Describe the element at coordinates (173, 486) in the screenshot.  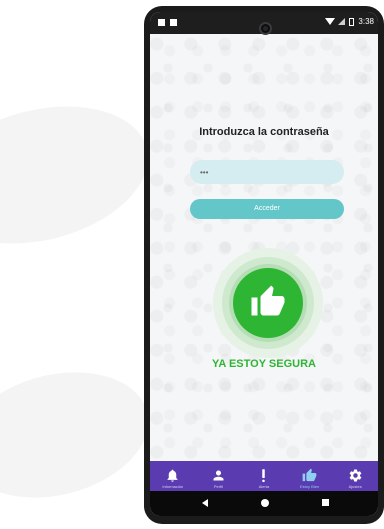
I see `nav-label: Información` at that location.